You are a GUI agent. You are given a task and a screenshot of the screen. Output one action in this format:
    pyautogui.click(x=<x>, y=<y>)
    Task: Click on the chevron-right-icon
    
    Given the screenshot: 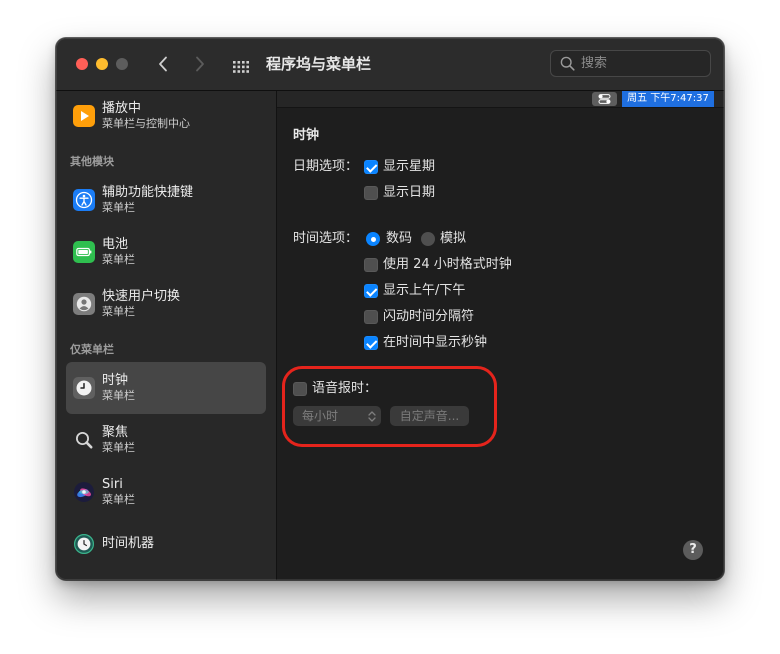 What is the action you would take?
    pyautogui.click(x=200, y=64)
    